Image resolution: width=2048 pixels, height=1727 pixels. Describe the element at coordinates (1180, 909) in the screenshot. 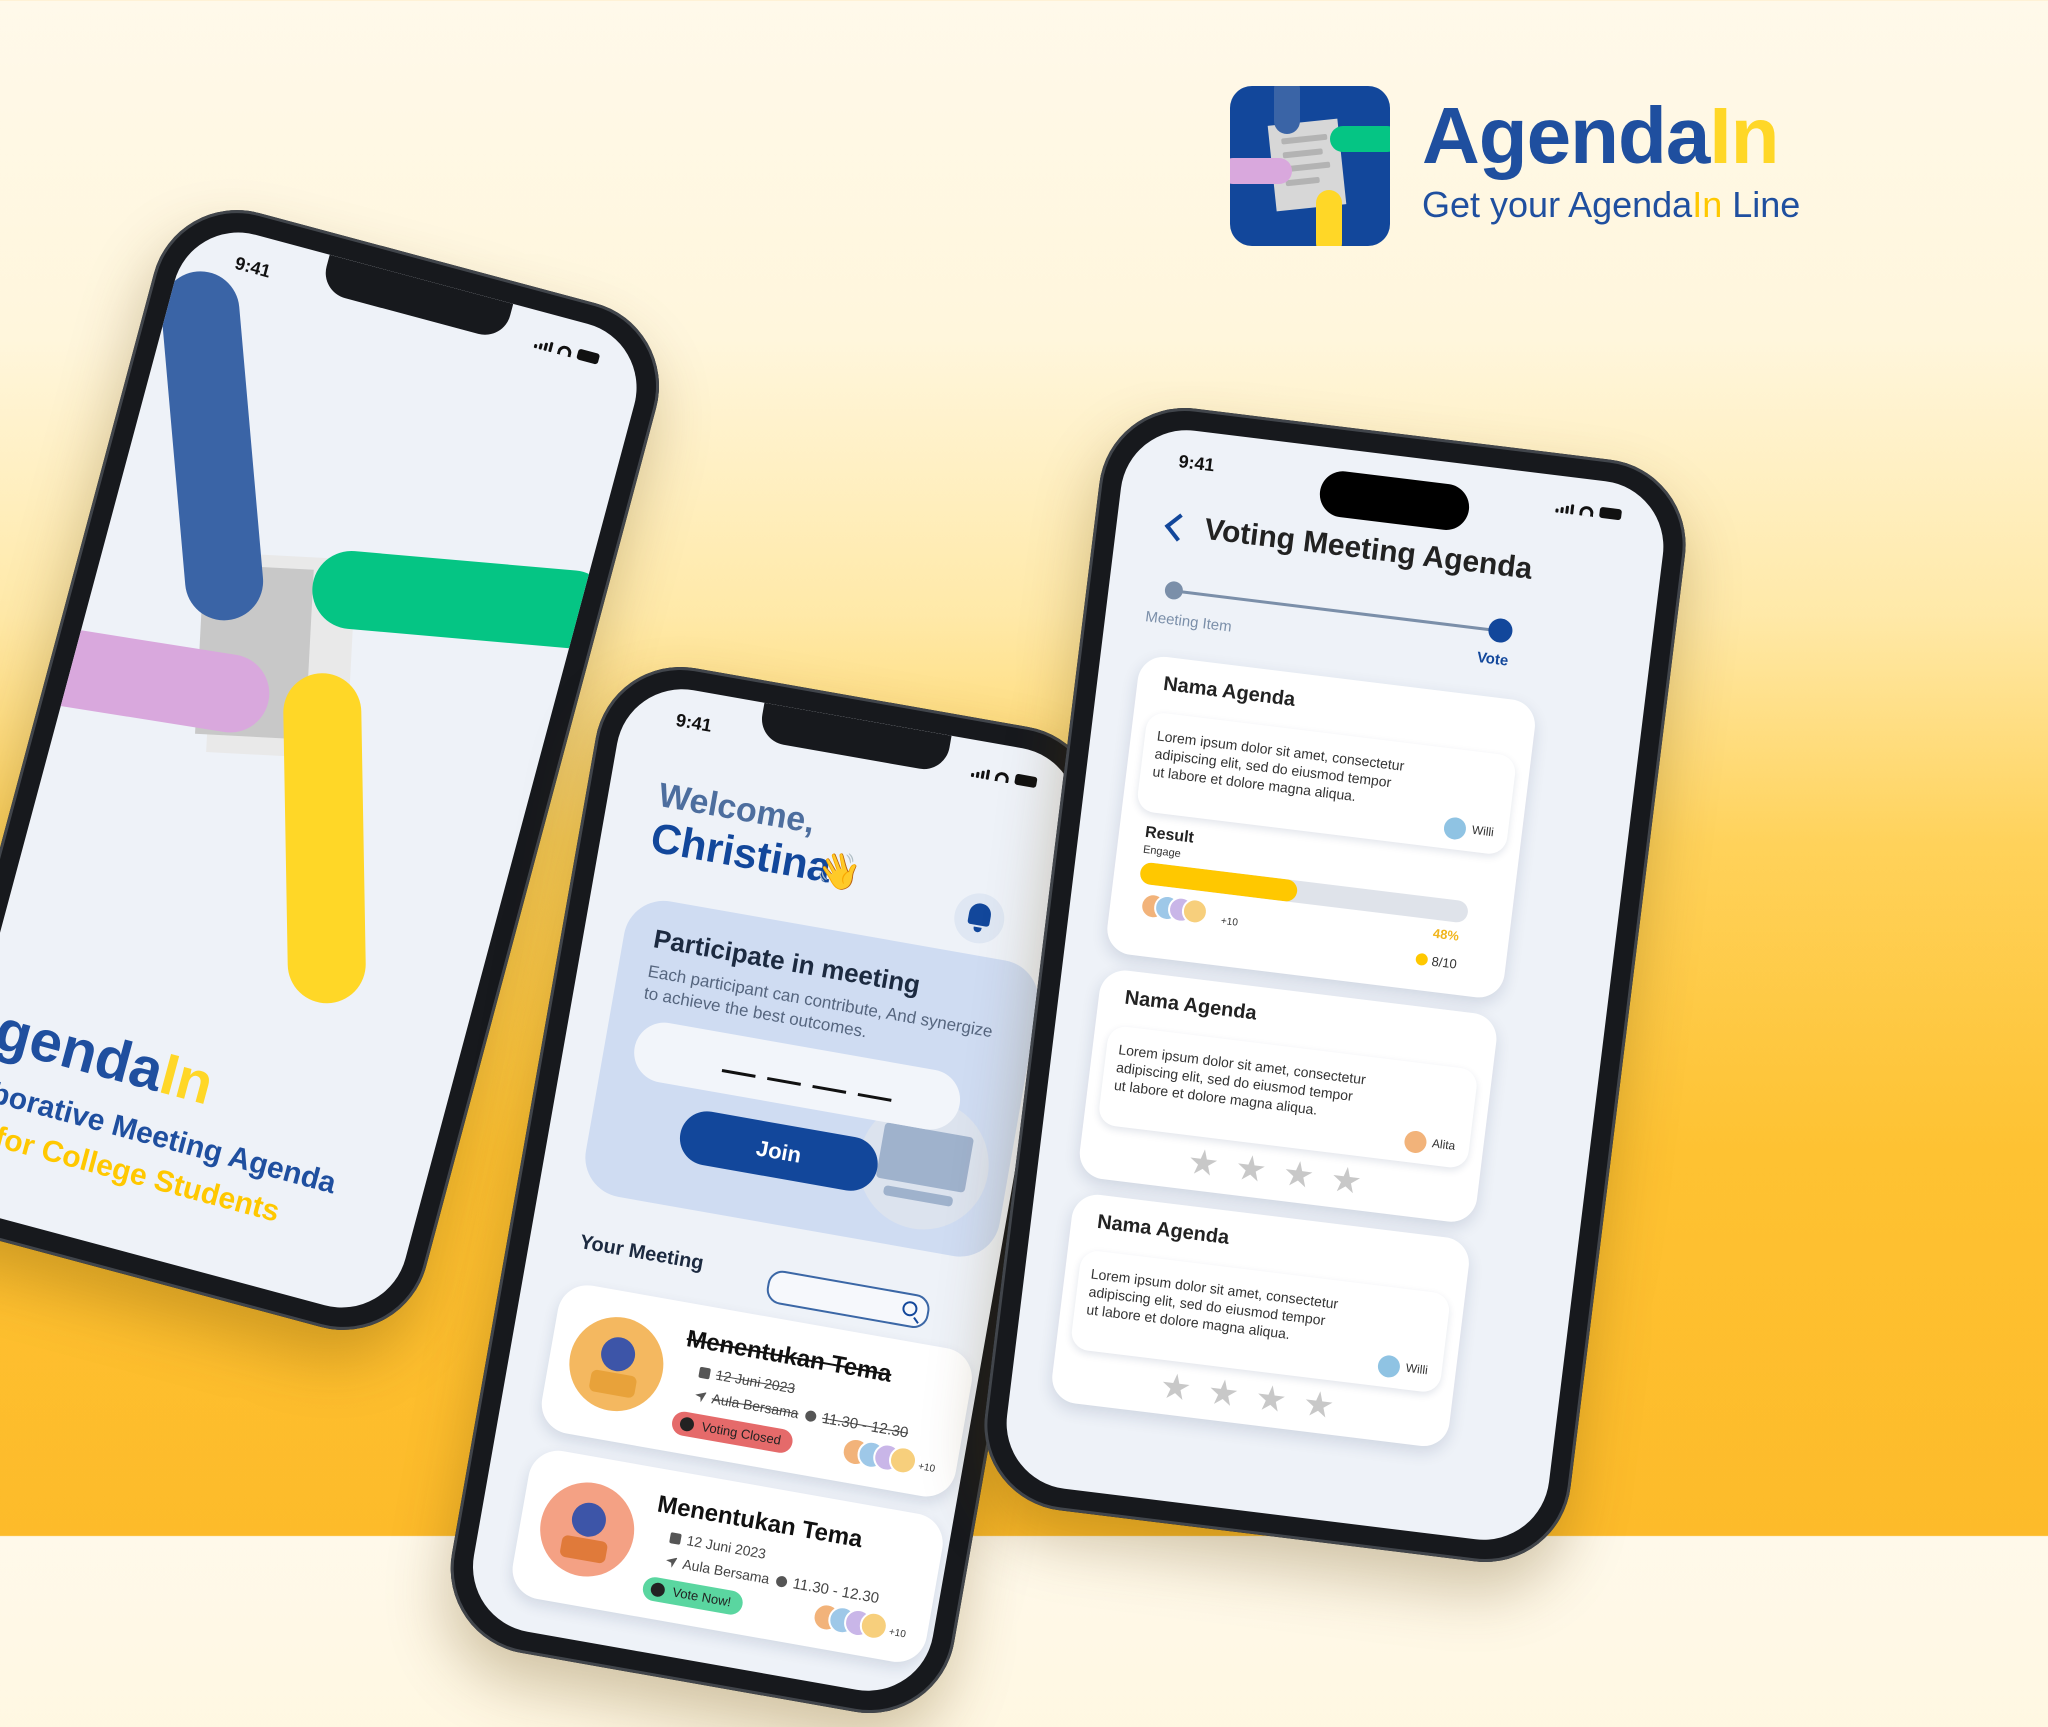

I see `voter-avatars` at that location.